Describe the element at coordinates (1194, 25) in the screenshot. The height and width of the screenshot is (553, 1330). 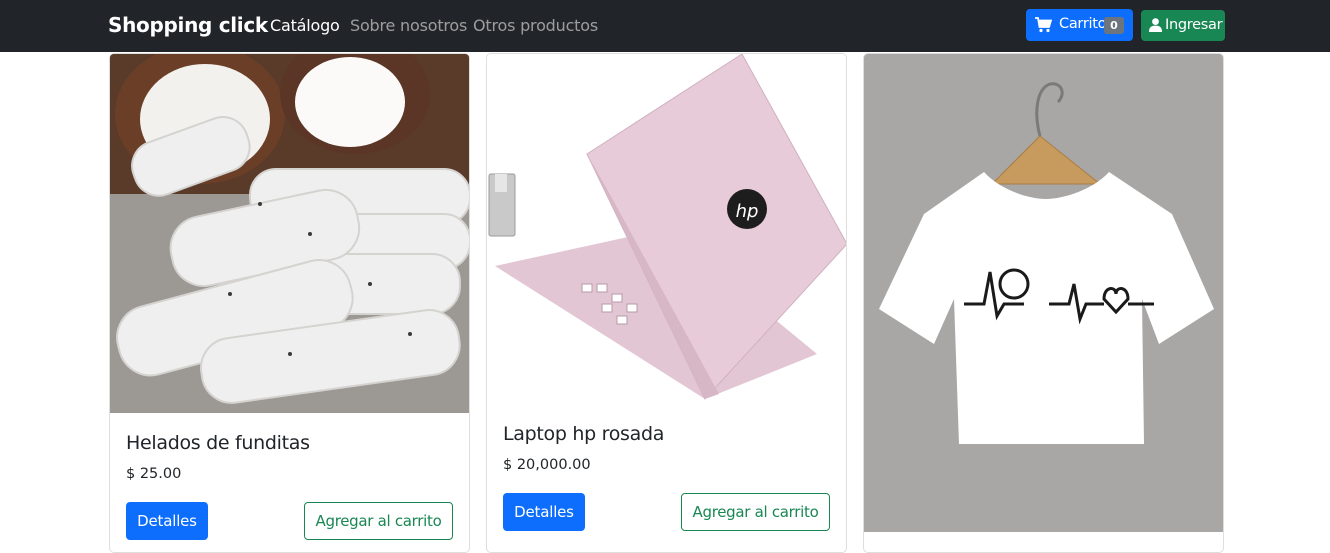
I see `login-label: Ingresar` at that location.